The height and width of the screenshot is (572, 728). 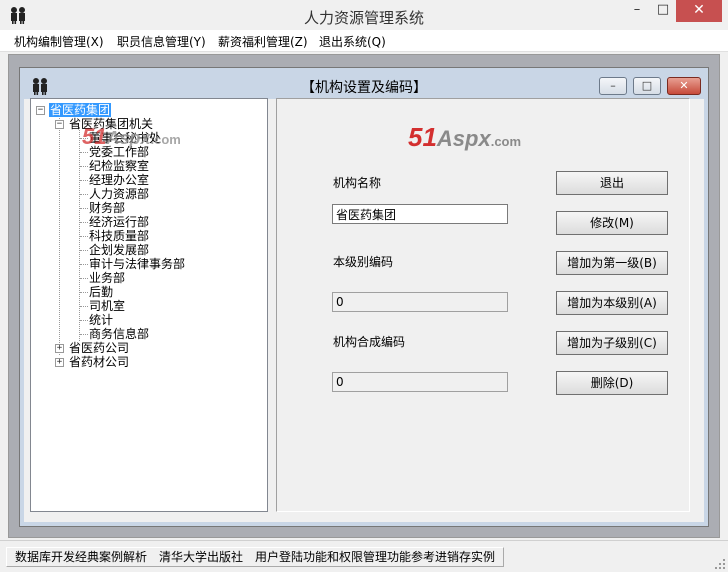 What do you see at coordinates (364, 84) in the screenshot?
I see `child-title-bar: 【机构设置及编码】 – □ ✕` at bounding box center [364, 84].